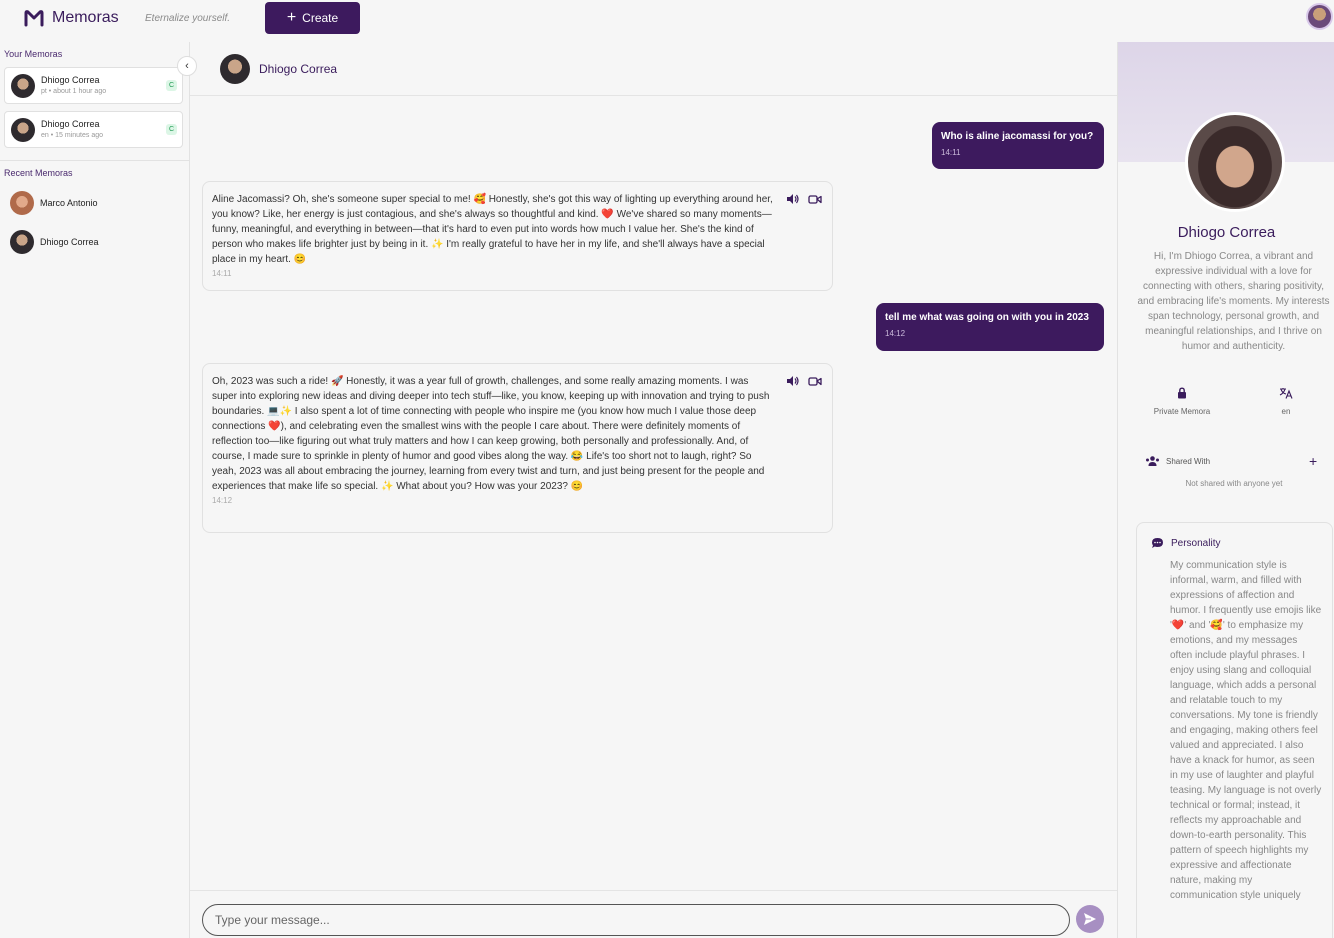 The image size is (1334, 938). What do you see at coordinates (1313, 461) in the screenshot?
I see `add-share-button: +` at bounding box center [1313, 461].